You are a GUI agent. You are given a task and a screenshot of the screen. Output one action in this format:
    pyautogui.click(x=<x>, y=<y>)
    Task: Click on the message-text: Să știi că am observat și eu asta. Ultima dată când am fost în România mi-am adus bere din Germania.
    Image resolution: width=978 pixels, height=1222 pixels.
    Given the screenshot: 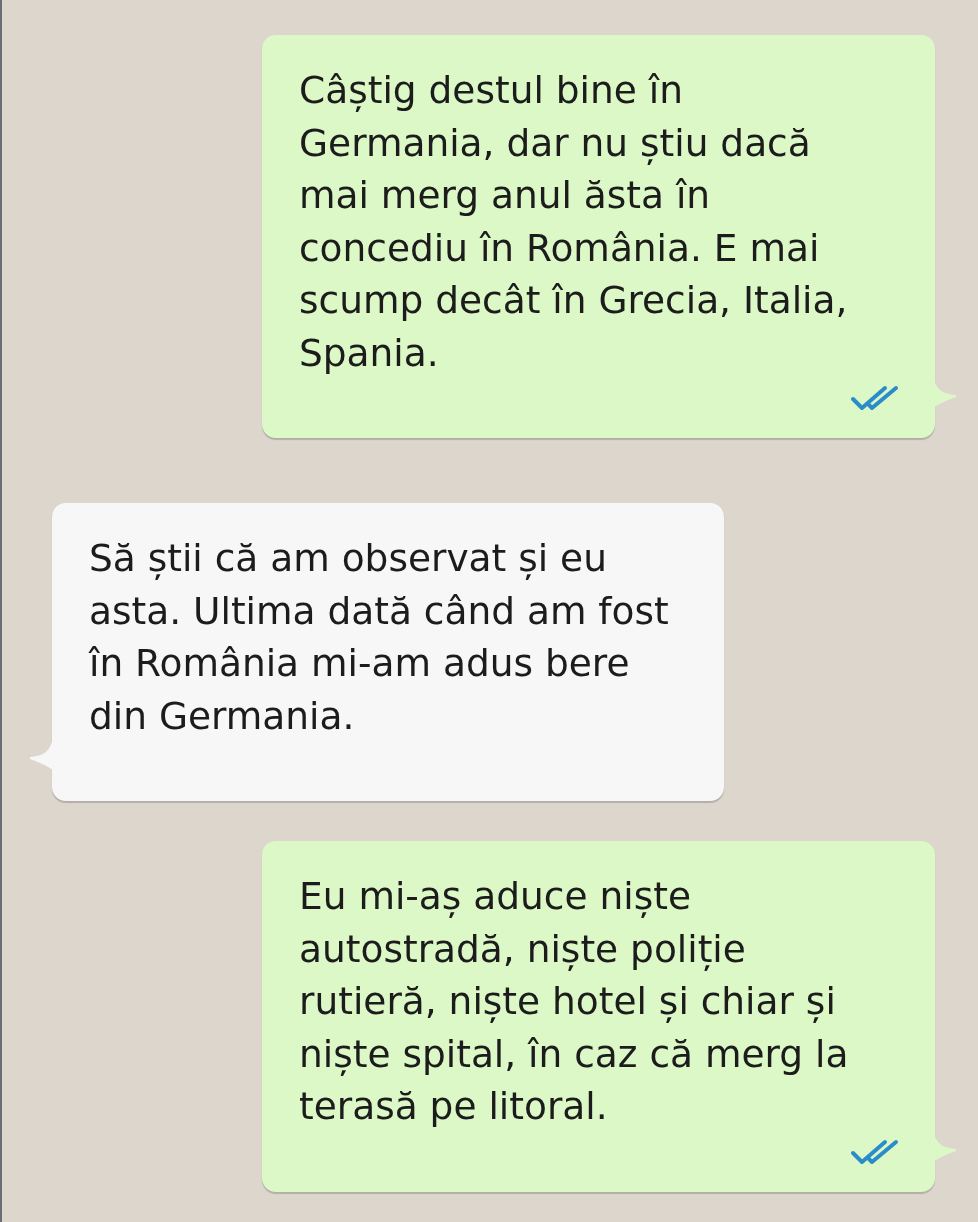 What is the action you would take?
    pyautogui.click(x=379, y=637)
    